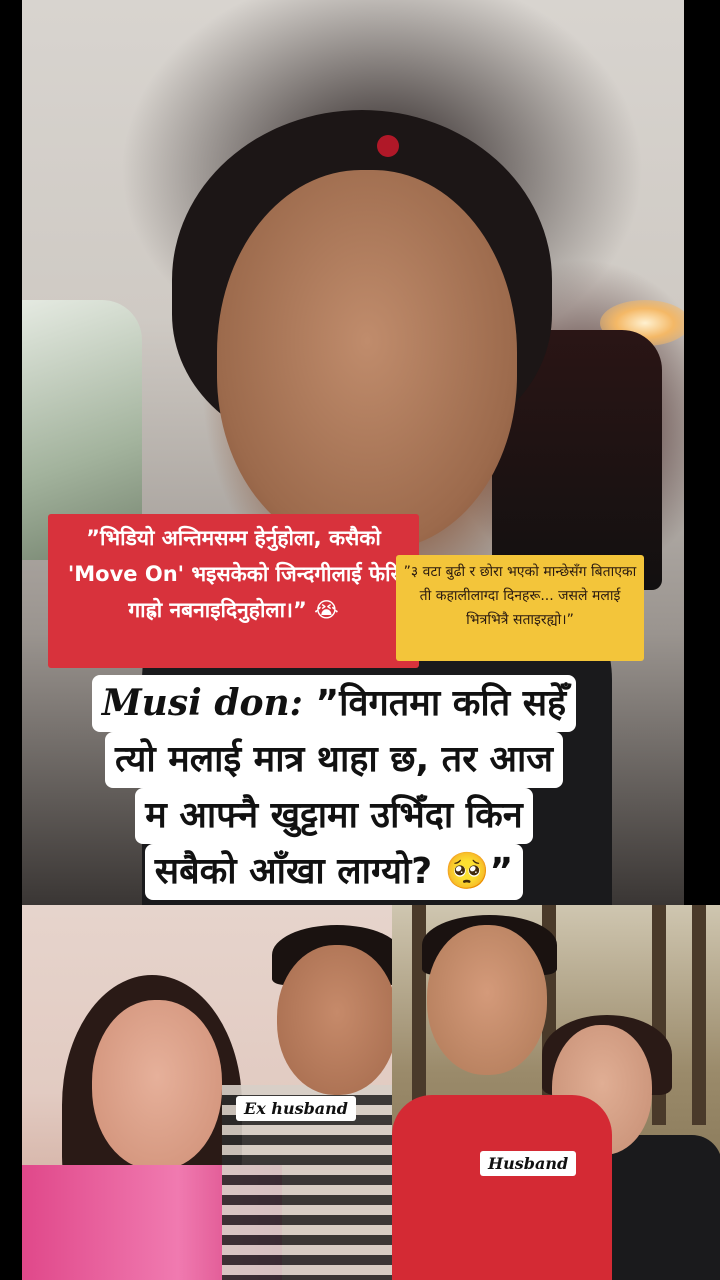  What do you see at coordinates (699, 1015) in the screenshot?
I see `tree-trunk` at bounding box center [699, 1015].